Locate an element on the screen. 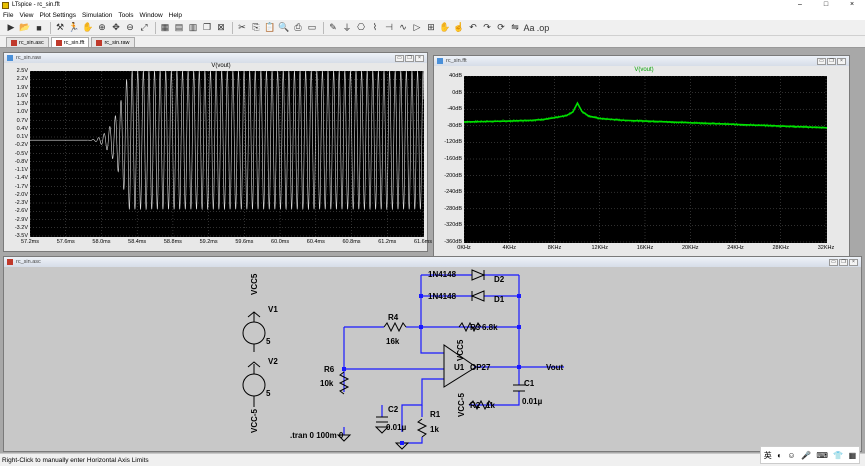  d1-label: D1 is located at coordinates (499, 299).